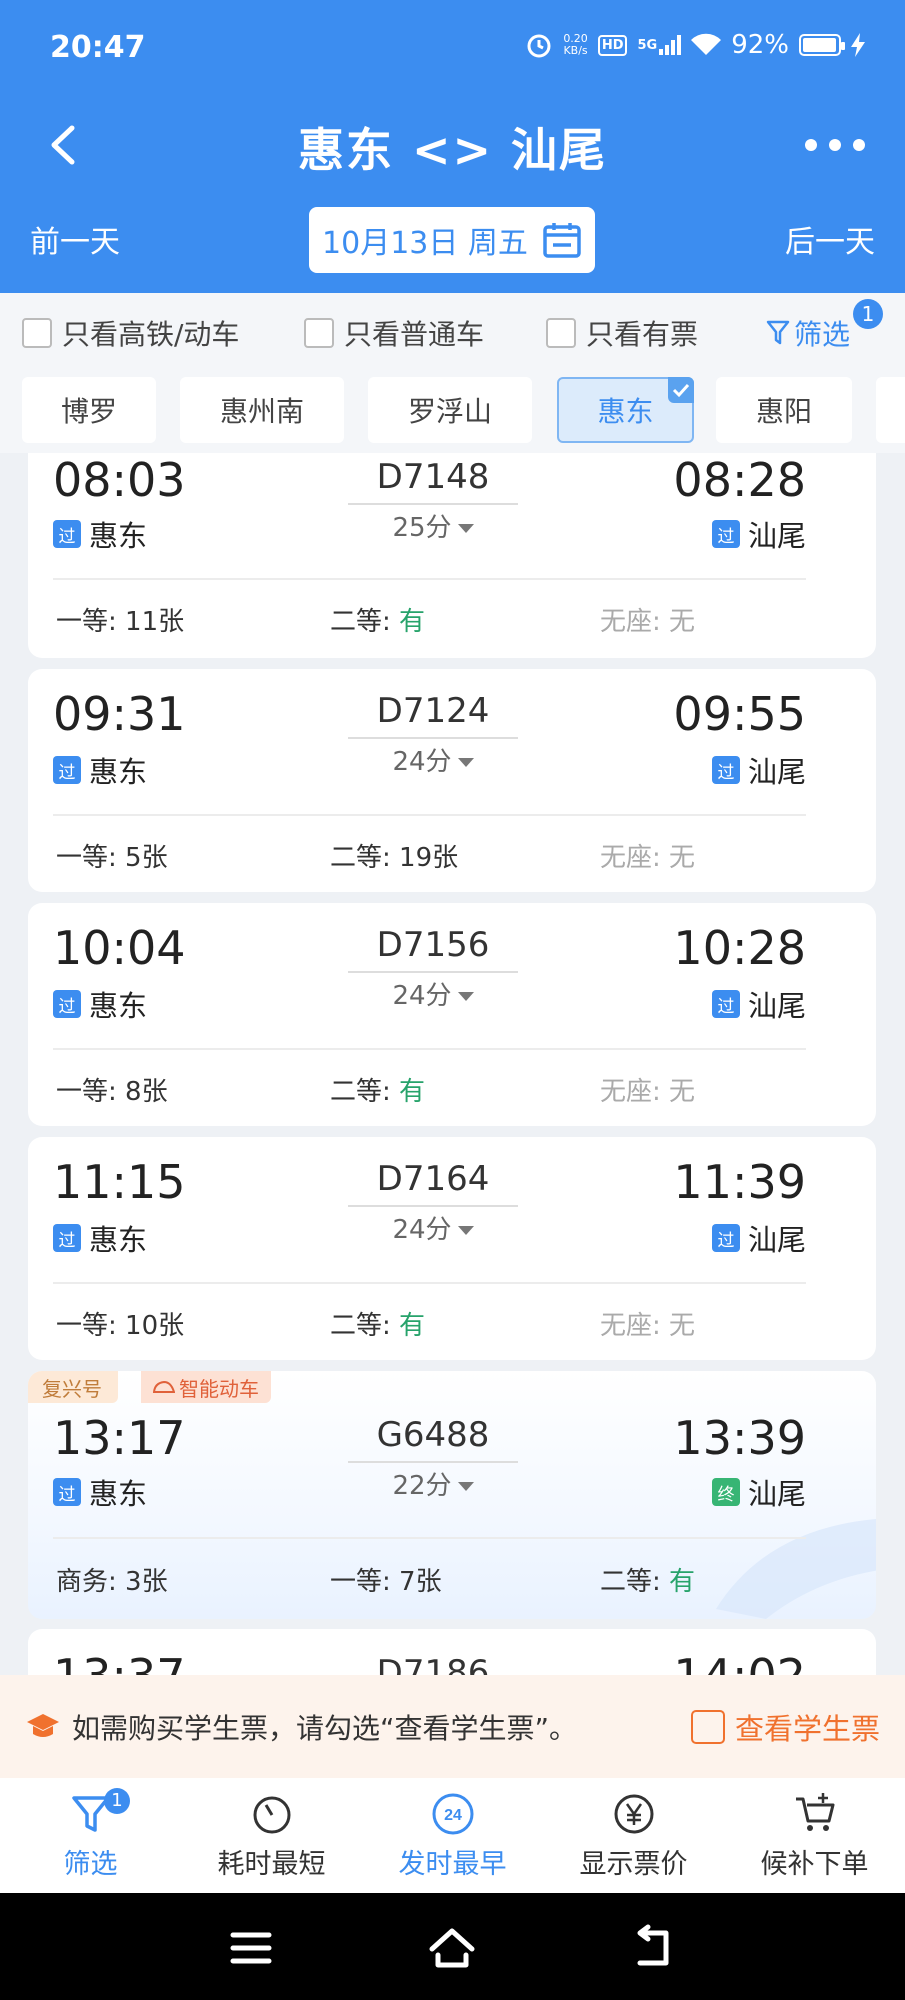  What do you see at coordinates (625, 410) in the screenshot?
I see `station-tab-huidong: 惠东` at bounding box center [625, 410].